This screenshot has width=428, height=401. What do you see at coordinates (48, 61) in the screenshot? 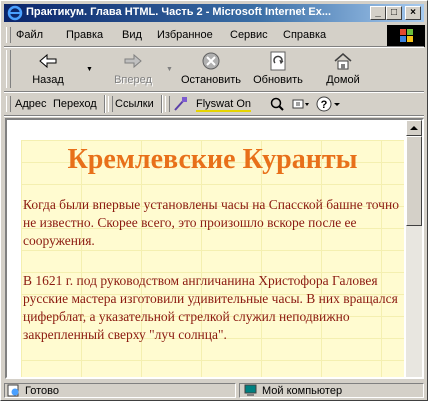
I see `back-arrow-icon` at bounding box center [48, 61].